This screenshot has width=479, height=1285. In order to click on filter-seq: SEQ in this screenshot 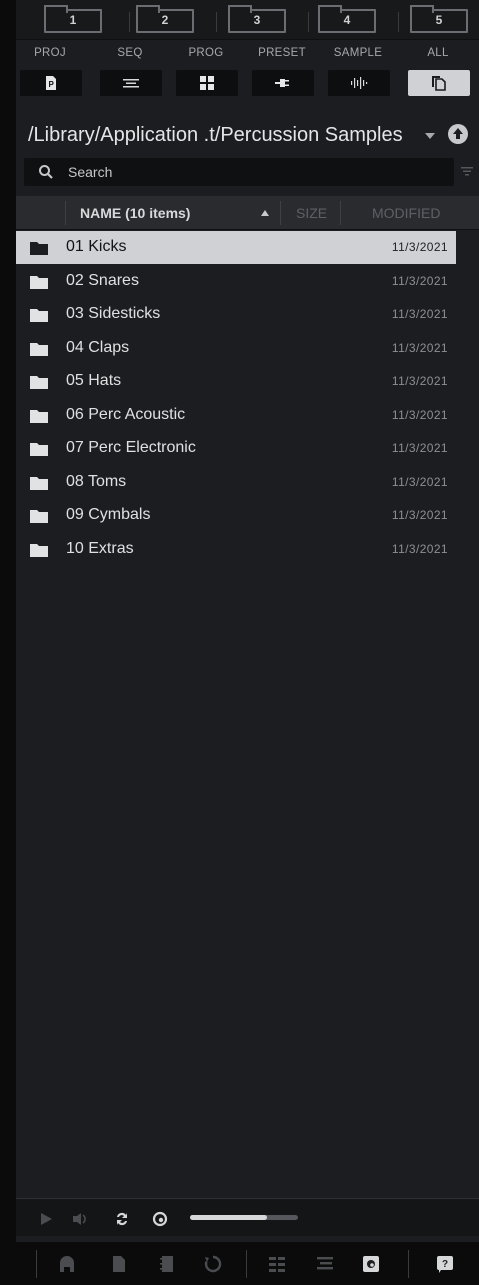, I will do `click(130, 70)`.